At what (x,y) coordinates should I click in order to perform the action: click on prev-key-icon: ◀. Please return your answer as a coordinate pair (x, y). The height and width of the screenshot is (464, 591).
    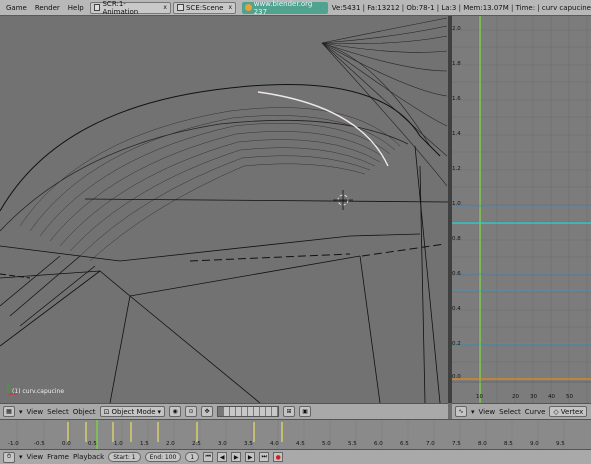
    Looking at the image, I should click on (222, 457).